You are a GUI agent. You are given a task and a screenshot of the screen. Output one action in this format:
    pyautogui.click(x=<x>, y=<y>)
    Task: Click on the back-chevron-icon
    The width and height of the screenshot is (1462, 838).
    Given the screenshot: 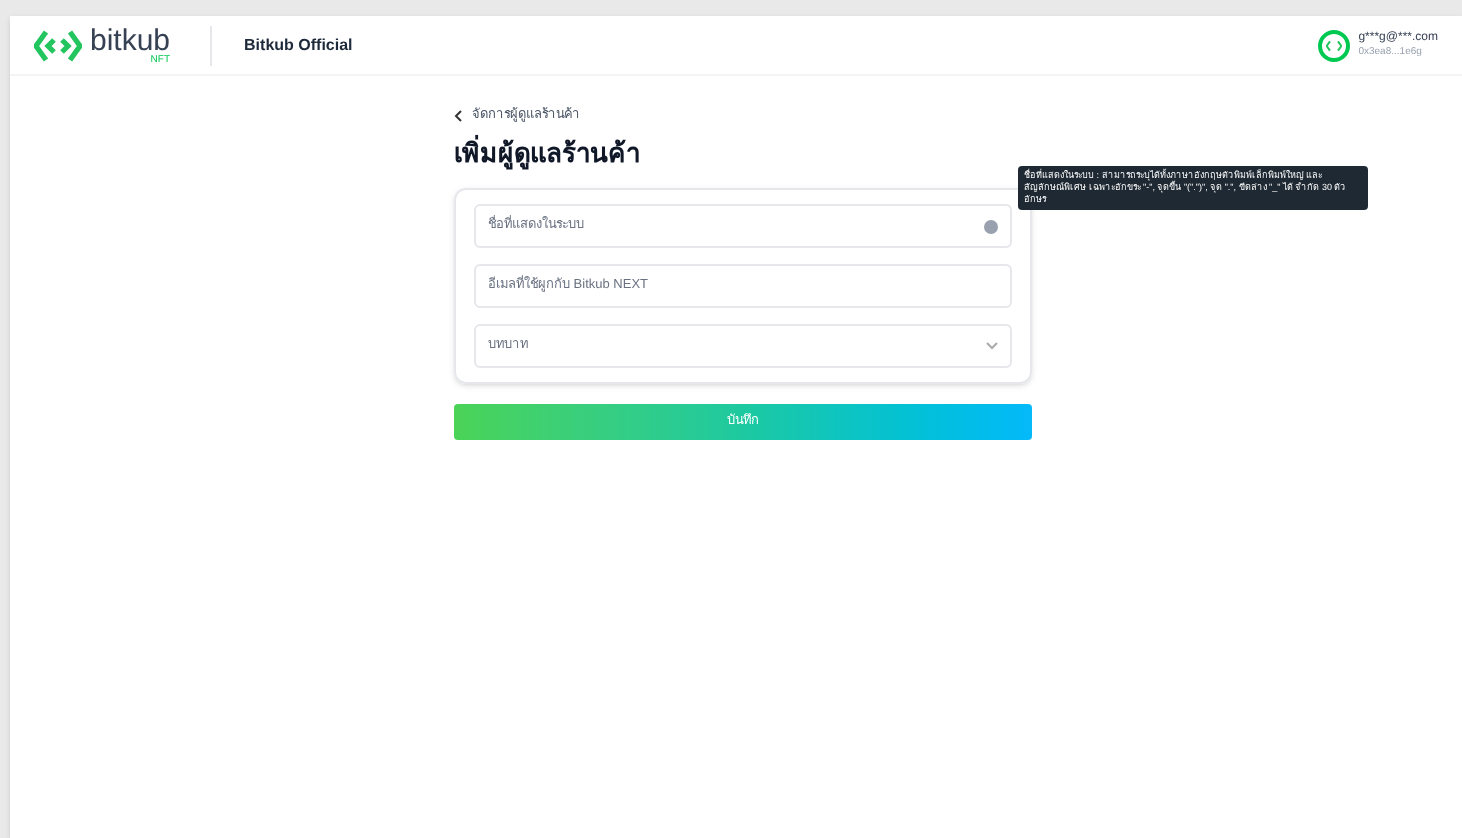 What is the action you would take?
    pyautogui.click(x=459, y=115)
    